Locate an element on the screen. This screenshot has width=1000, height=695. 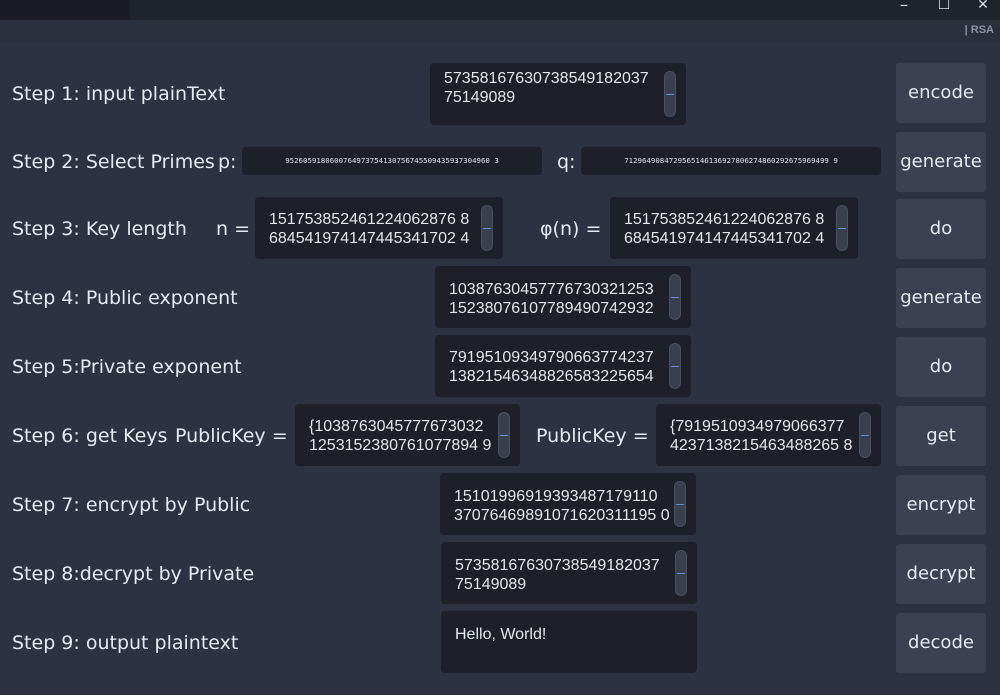
step1-label: Step 1: input plainText is located at coordinates (119, 94).